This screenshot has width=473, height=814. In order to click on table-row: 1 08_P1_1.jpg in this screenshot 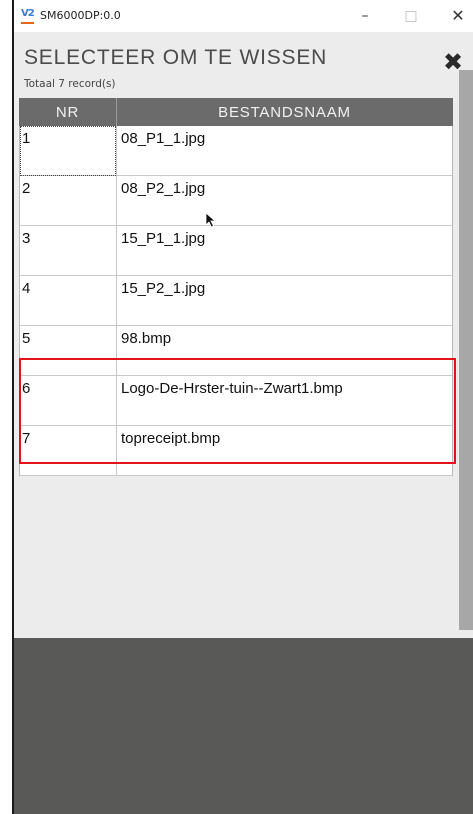, I will do `click(236, 151)`.